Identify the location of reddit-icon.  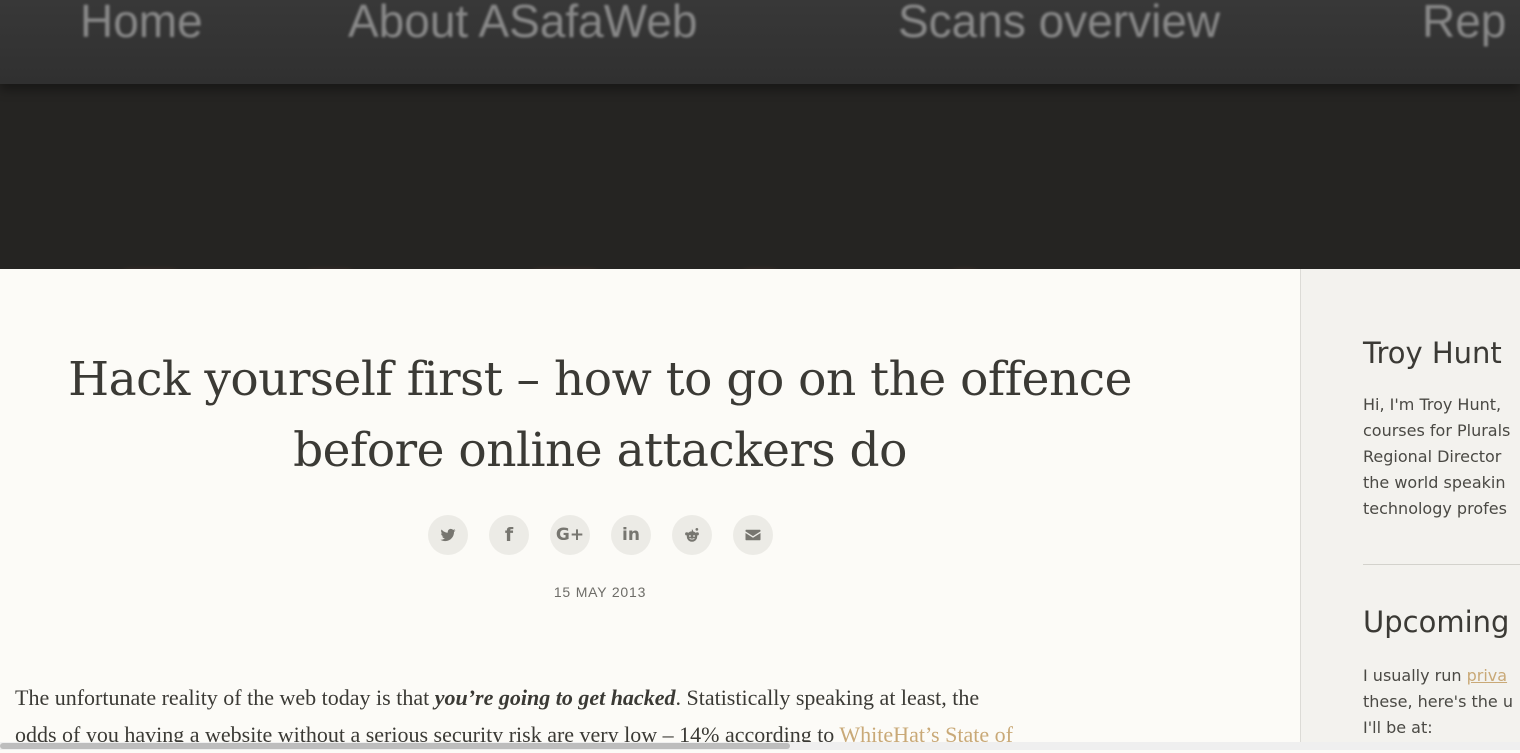
(692, 535).